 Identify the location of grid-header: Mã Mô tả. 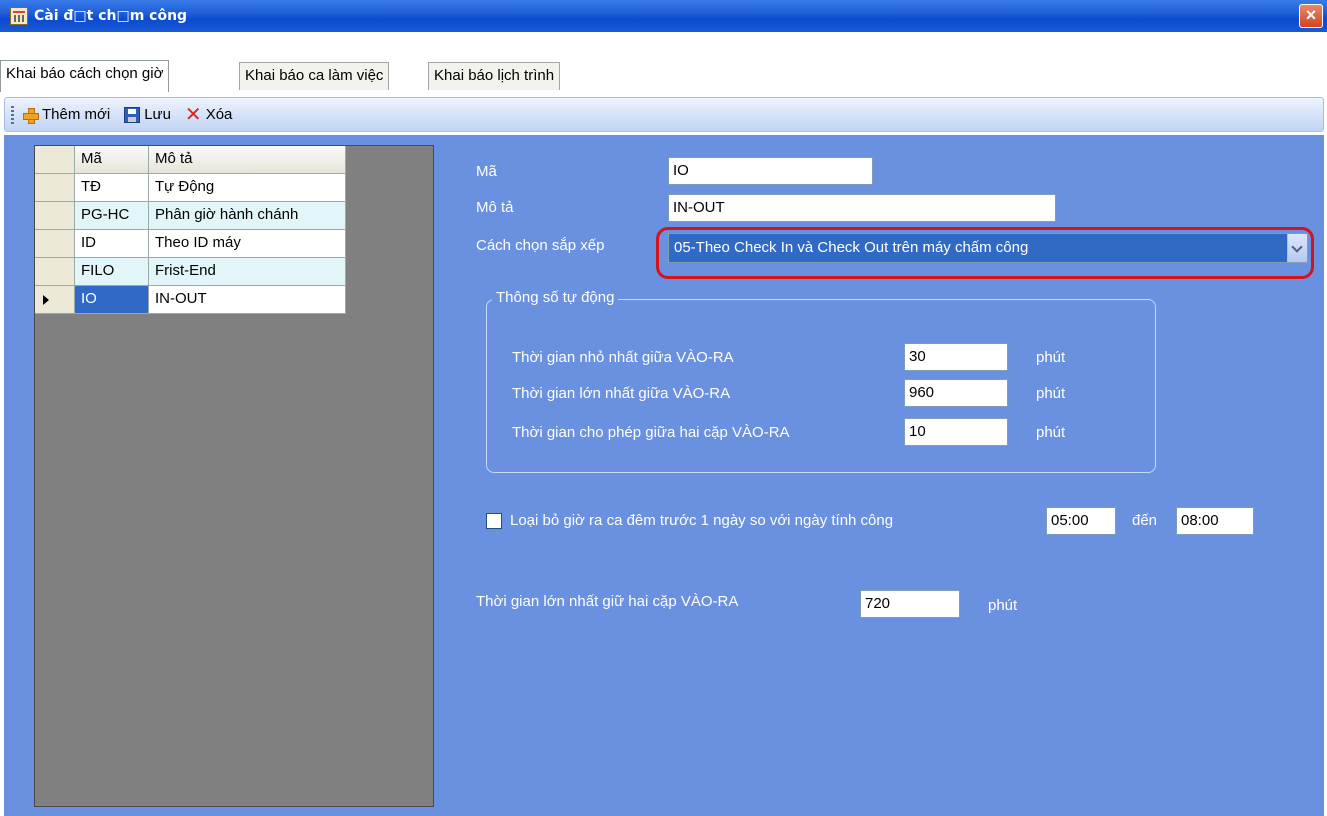
(190, 160).